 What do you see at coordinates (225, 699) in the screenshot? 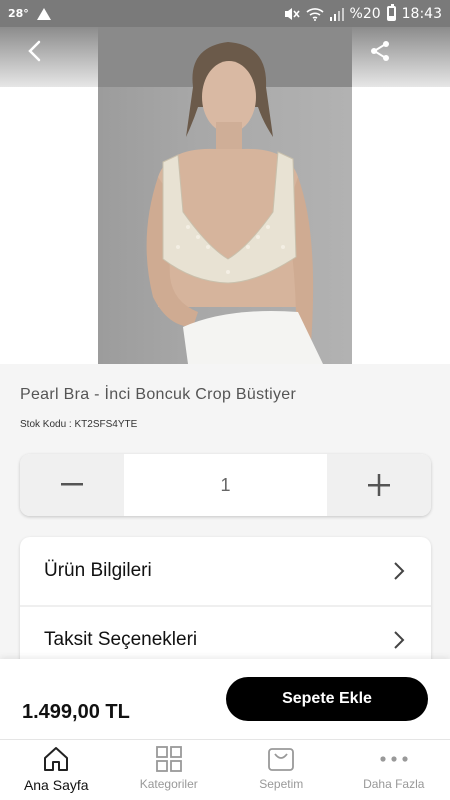
I see `purchase-bar: 1.499,00 TL Sepete Ekle` at bounding box center [225, 699].